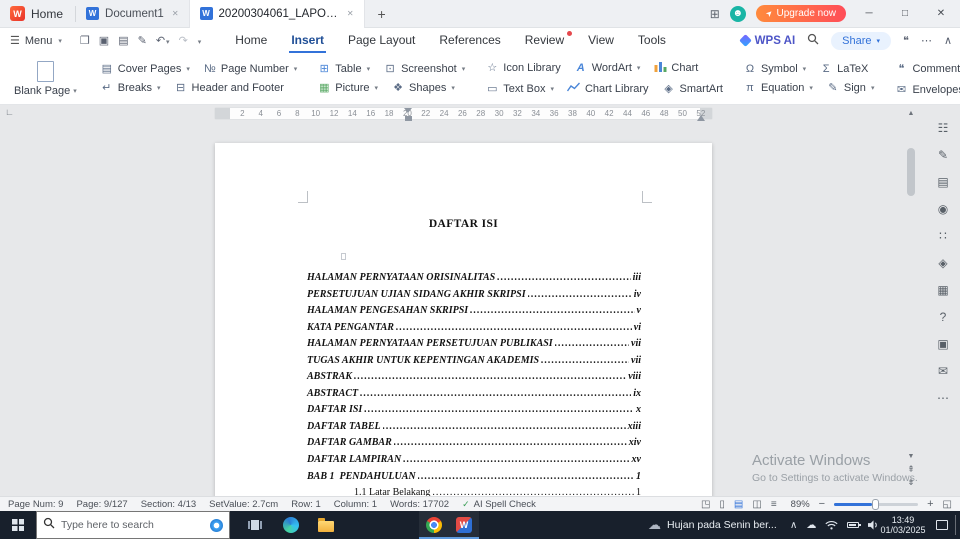  I want to click on ribbon-button-table: ⊞ Table ▾, so click(343, 69).